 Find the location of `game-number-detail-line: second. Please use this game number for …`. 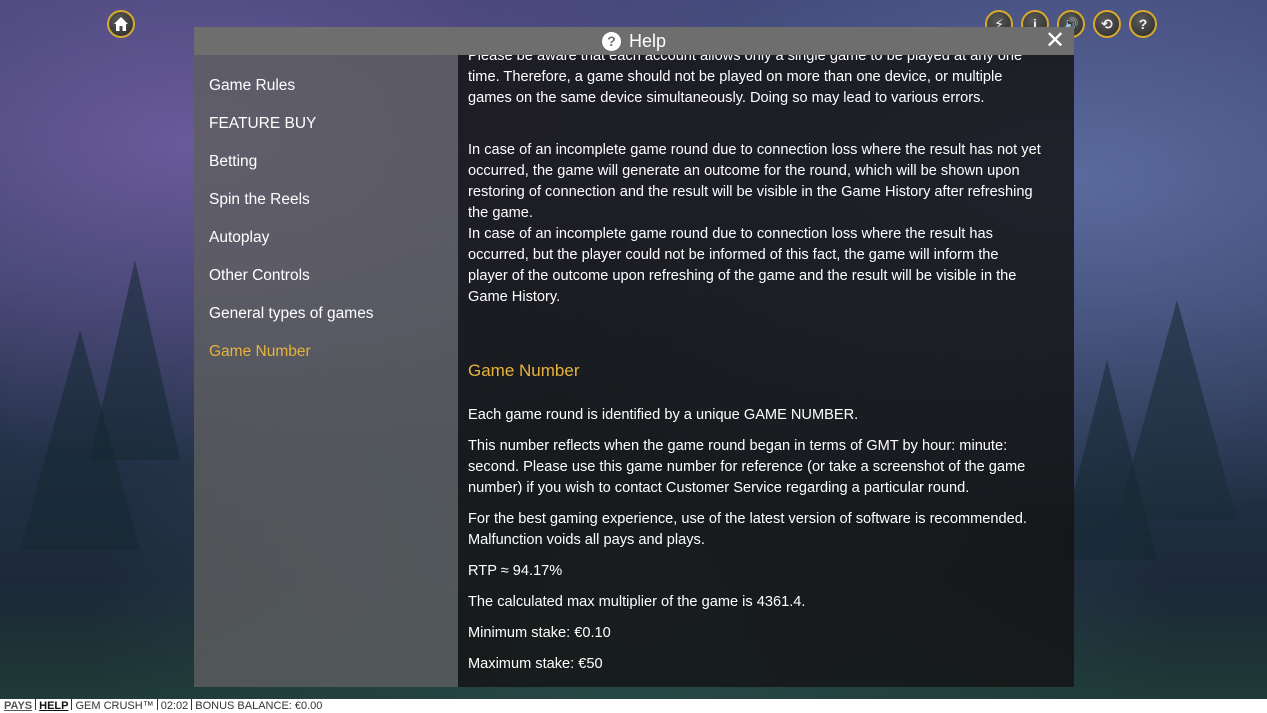

game-number-detail-line: second. Please use this game number for … is located at coordinates (747, 467).